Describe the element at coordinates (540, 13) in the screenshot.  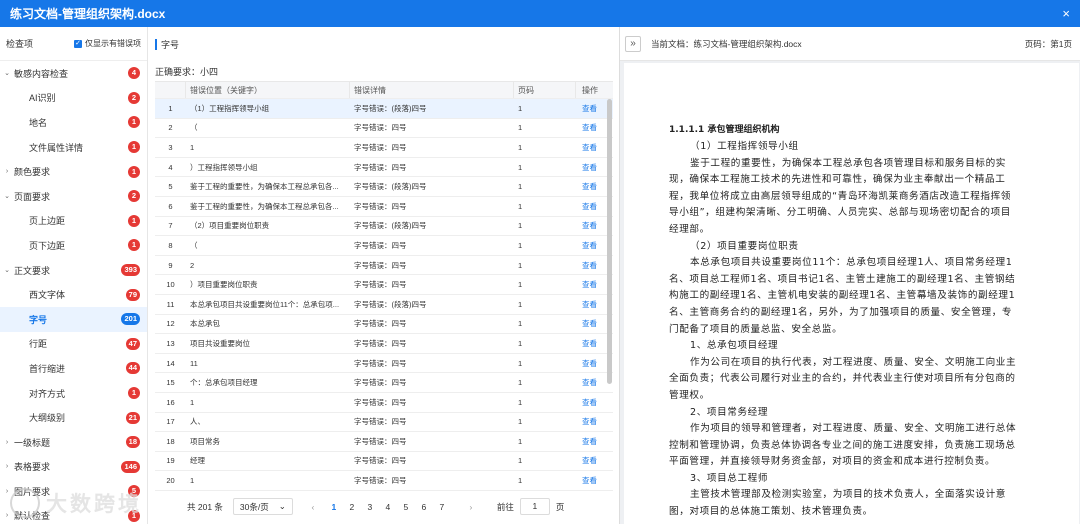
I see `title-bar: 练习文档-管理组织架构.docx ×` at that location.